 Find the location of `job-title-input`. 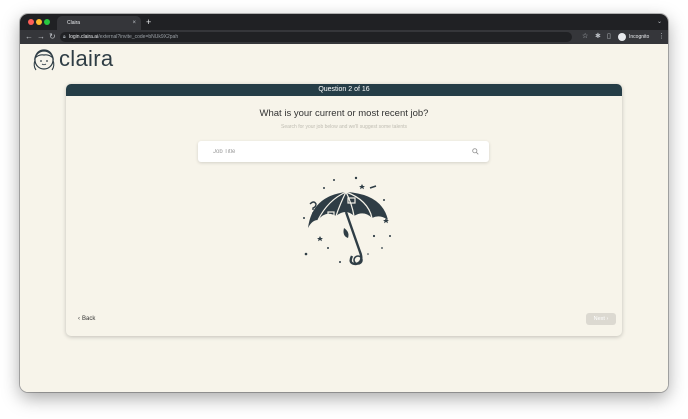

job-title-input is located at coordinates (343, 151).